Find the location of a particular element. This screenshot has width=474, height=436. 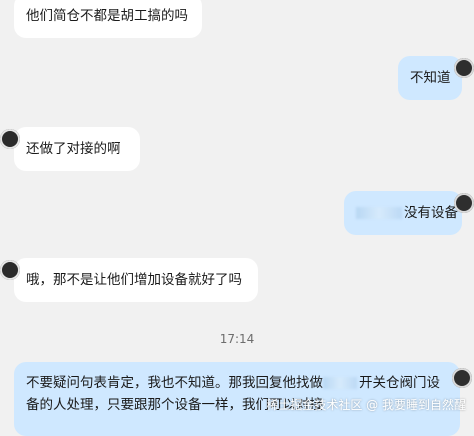

watermark: 稀土掘金技术社区 @ 我要睡到自然醒 is located at coordinates (366, 405).